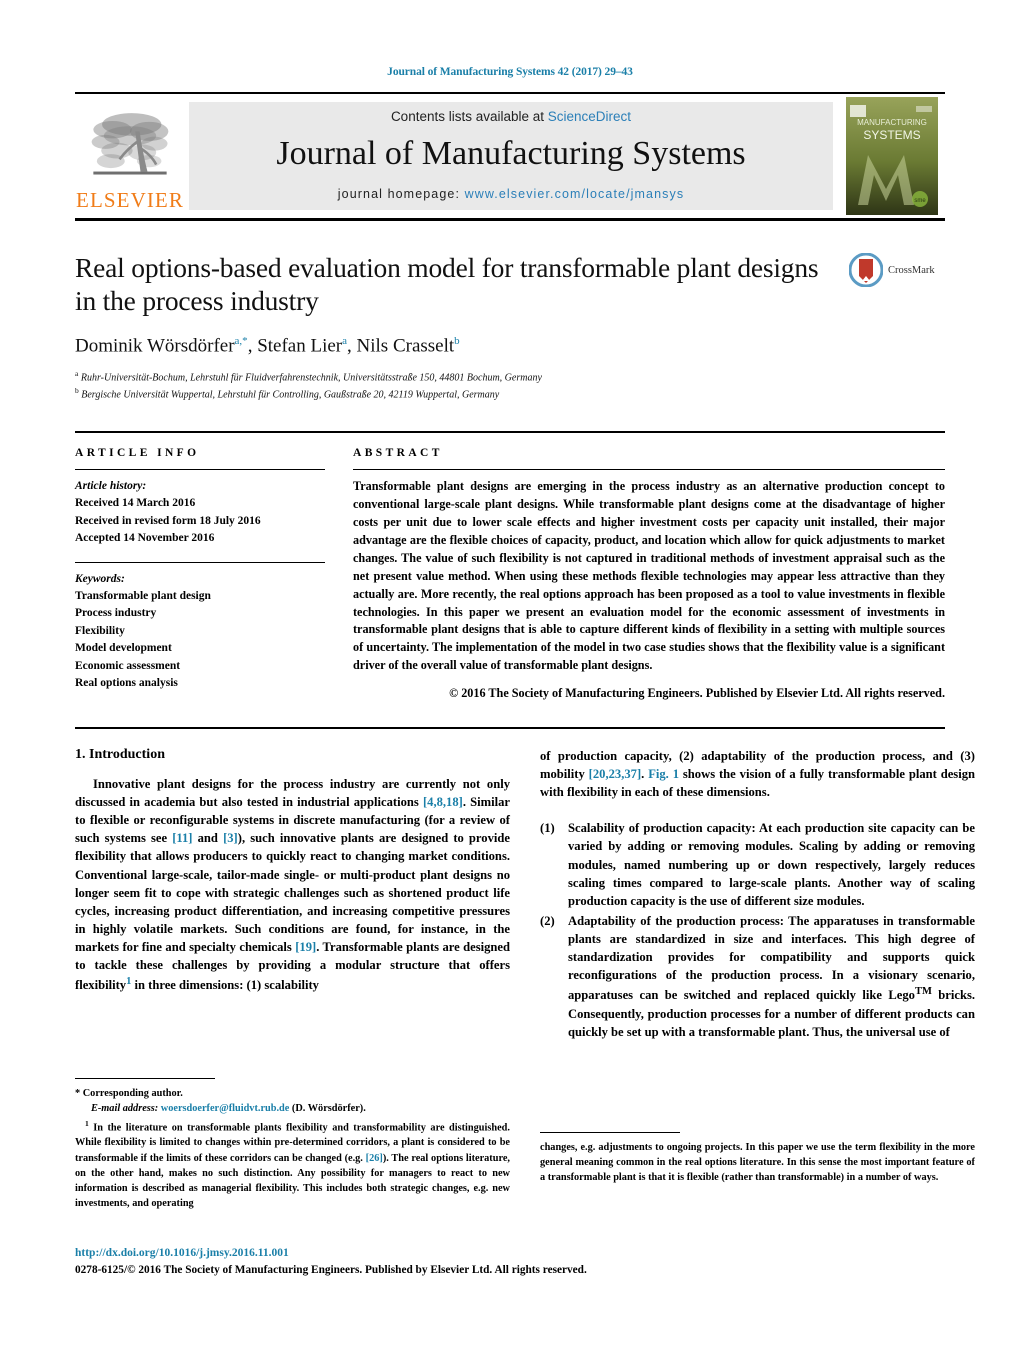  What do you see at coordinates (225, 1108) in the screenshot?
I see `email-link: woersdoerfer@fluidvt.rub.de` at bounding box center [225, 1108].